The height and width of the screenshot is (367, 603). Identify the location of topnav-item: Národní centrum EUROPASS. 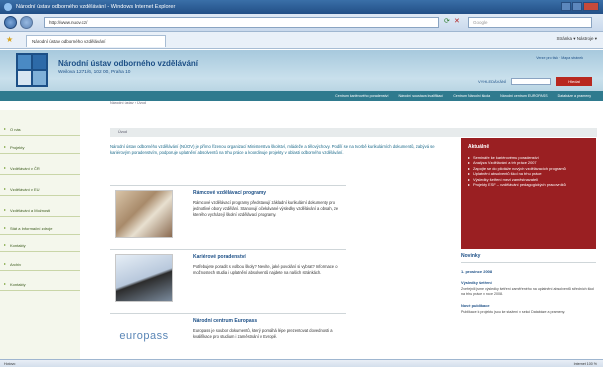
(523, 96).